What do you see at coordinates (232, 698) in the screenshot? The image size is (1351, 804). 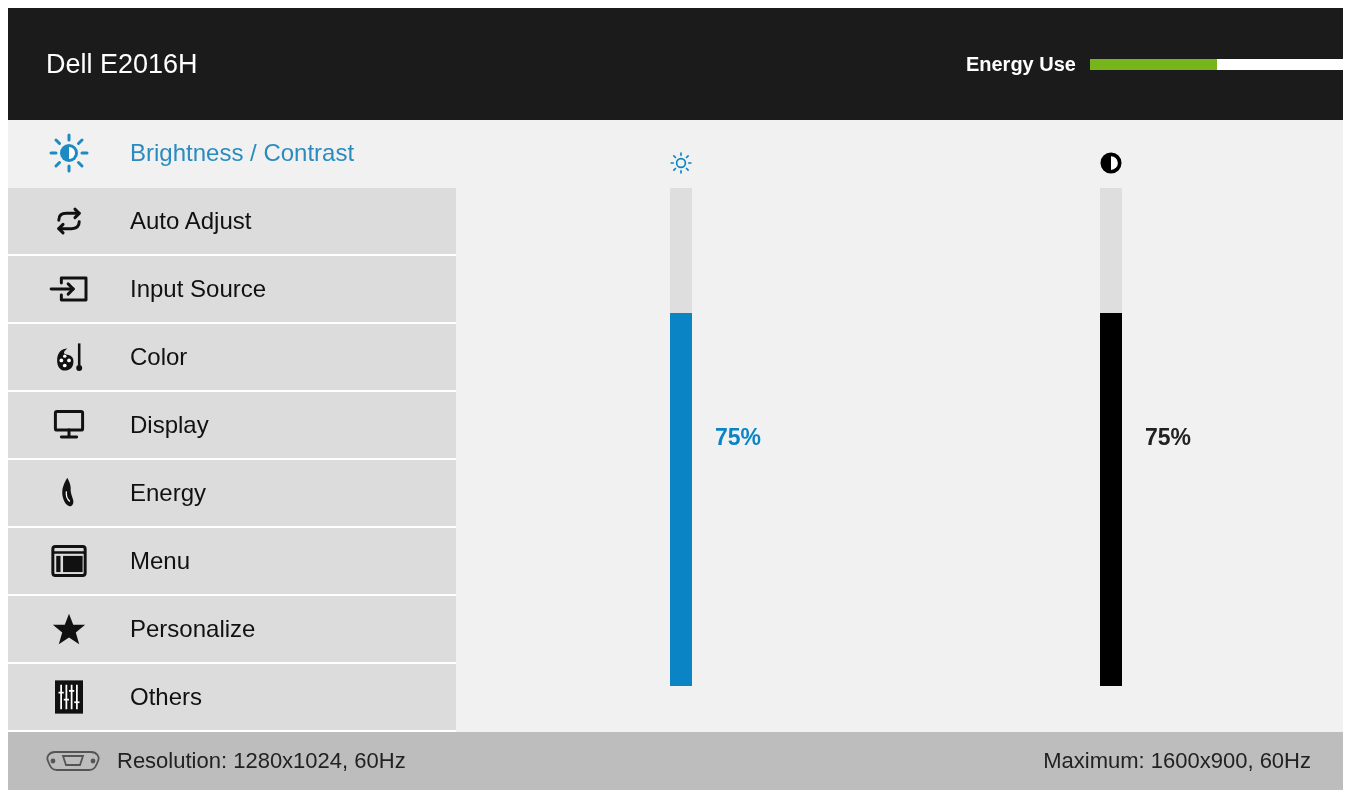 I see `menu-item: Others` at bounding box center [232, 698].